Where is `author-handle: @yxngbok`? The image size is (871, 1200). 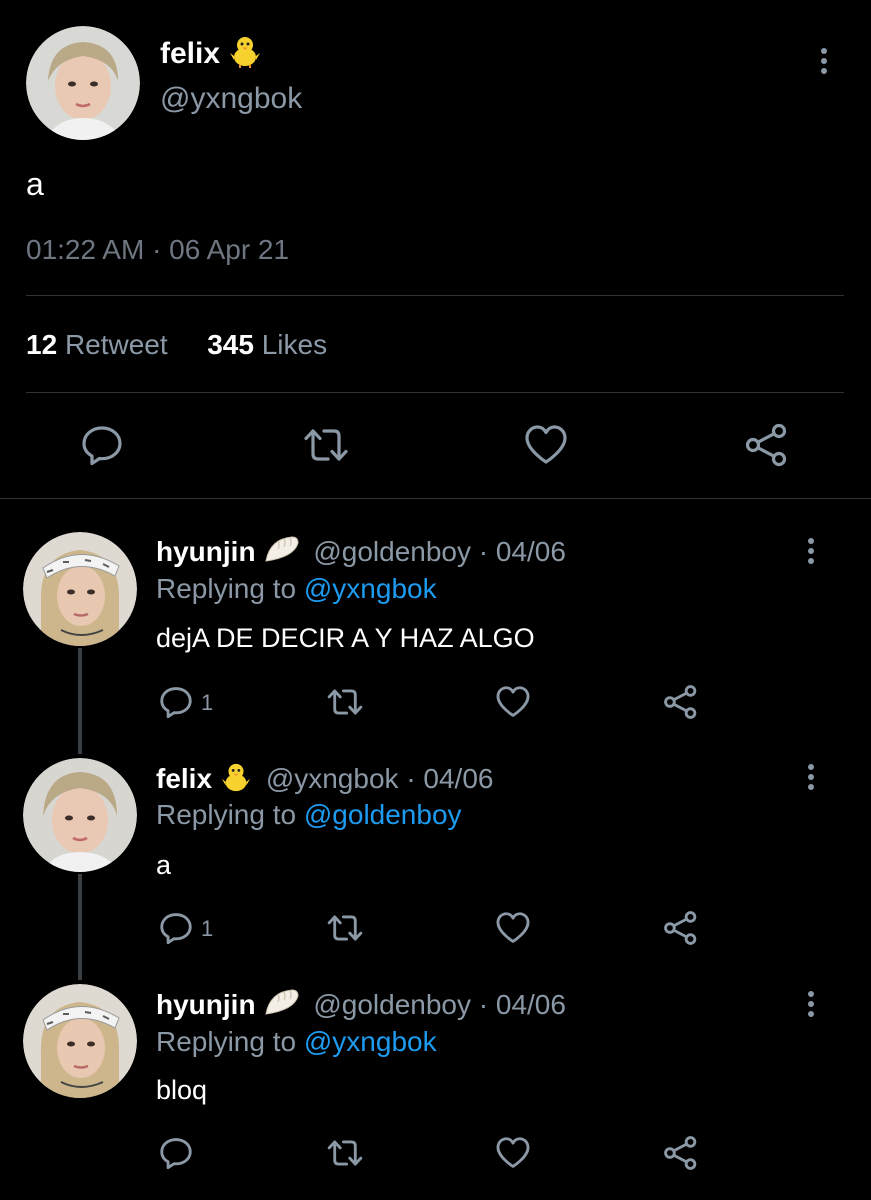
author-handle: @yxngbok is located at coordinates (231, 99).